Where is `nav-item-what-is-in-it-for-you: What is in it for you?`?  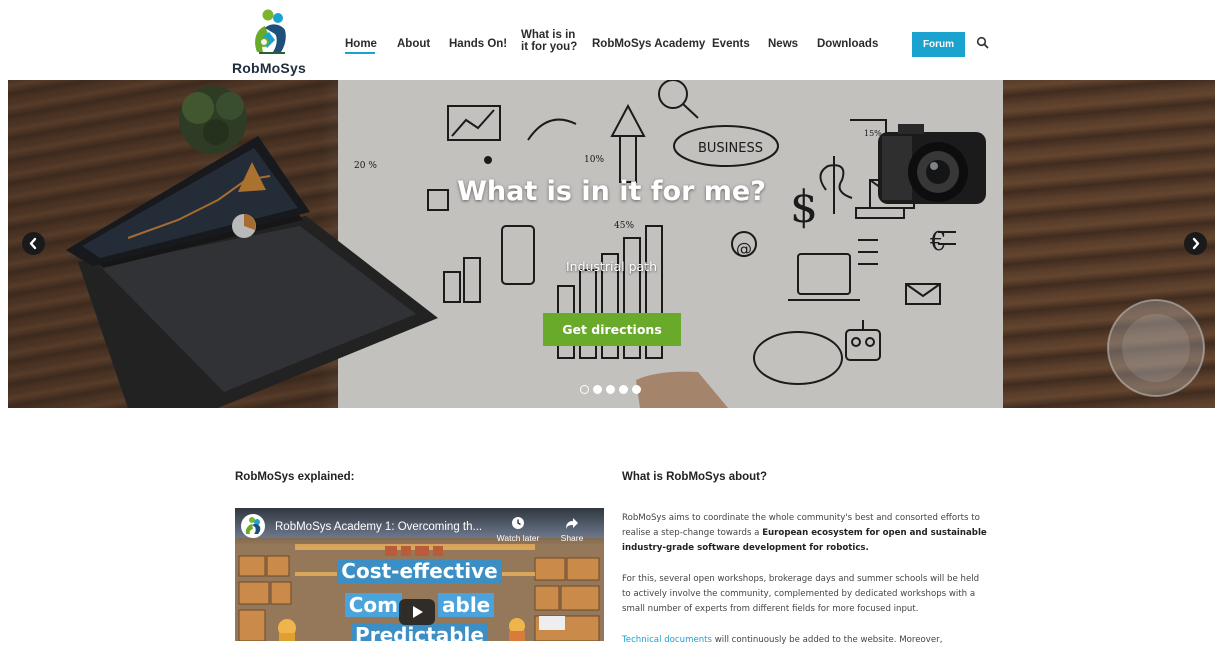 nav-item-what-is-in-it-for-you: What is in it for you? is located at coordinates (549, 41).